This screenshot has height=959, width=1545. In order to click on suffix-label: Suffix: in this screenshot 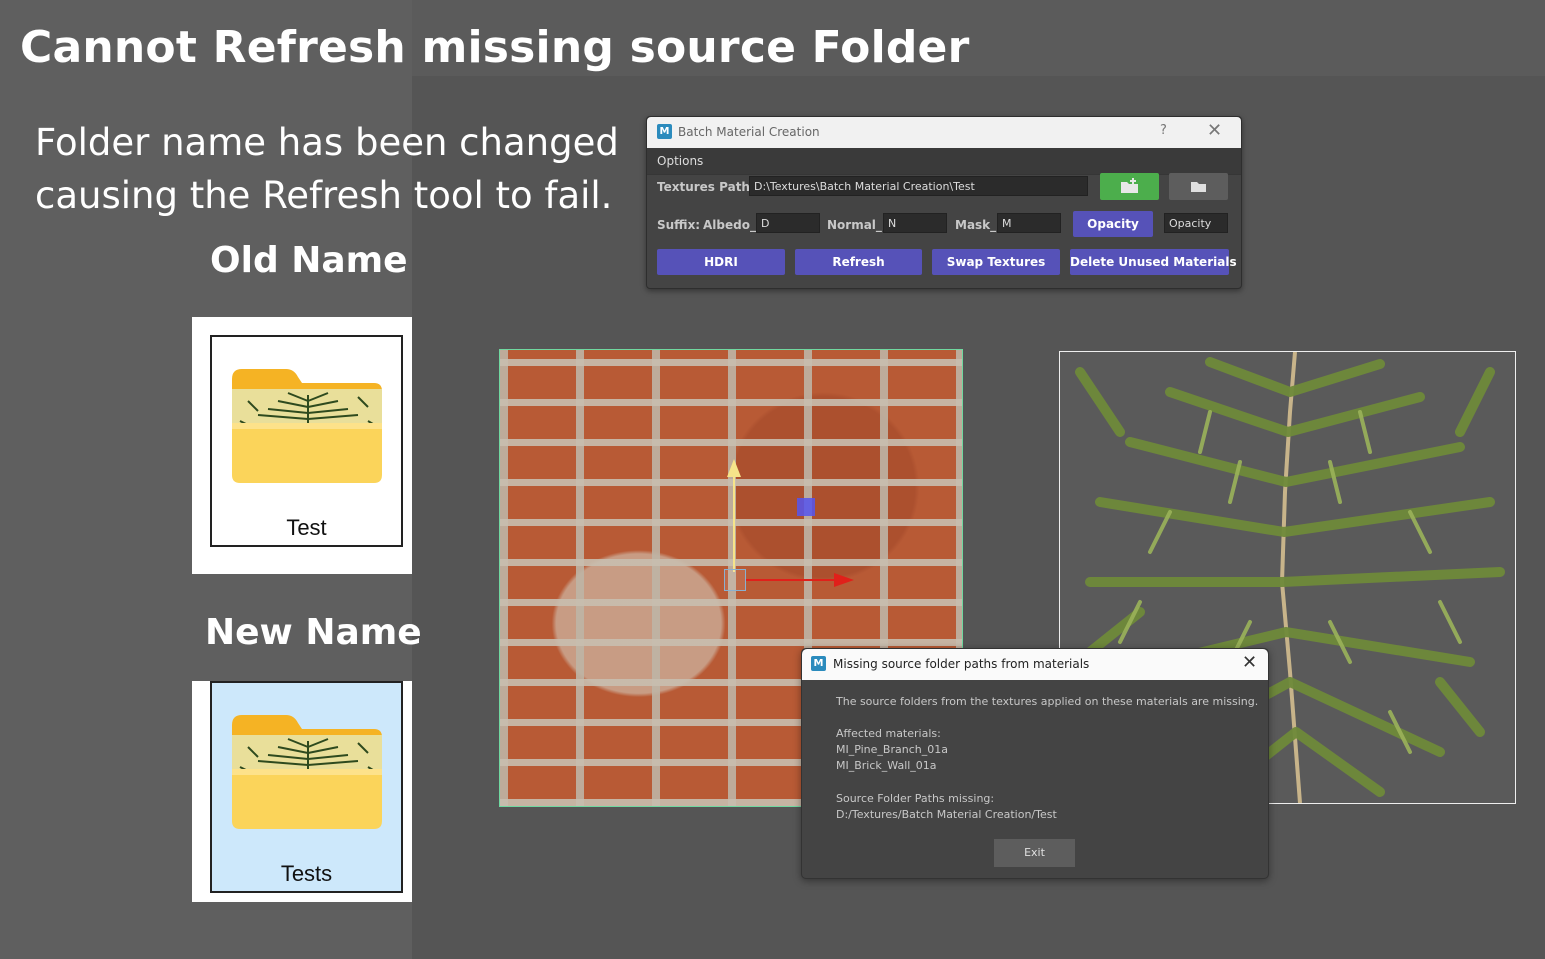, I will do `click(679, 225)`.